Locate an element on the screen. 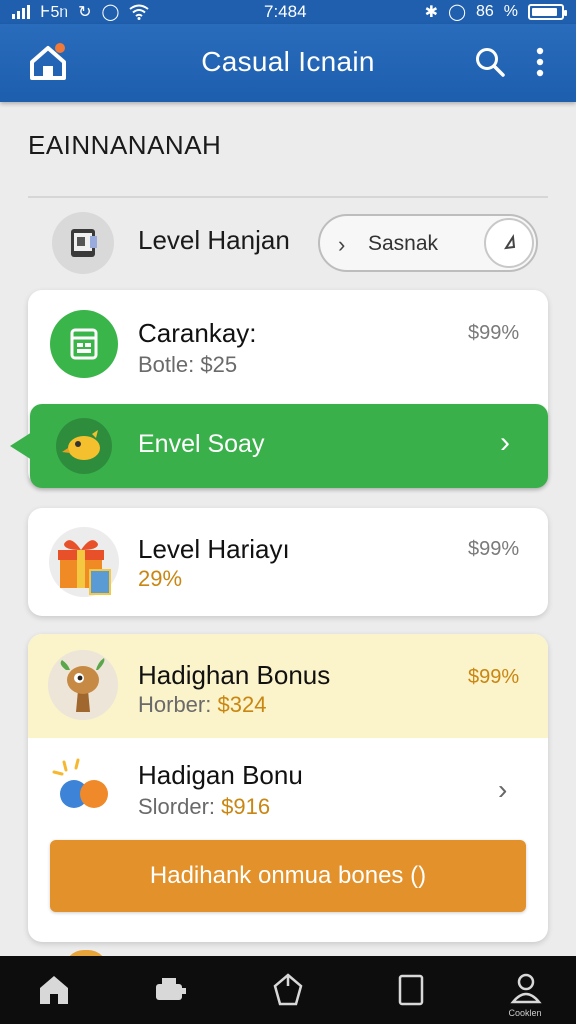 This screenshot has height=1024, width=576. signal-icon is located at coordinates (21, 12).